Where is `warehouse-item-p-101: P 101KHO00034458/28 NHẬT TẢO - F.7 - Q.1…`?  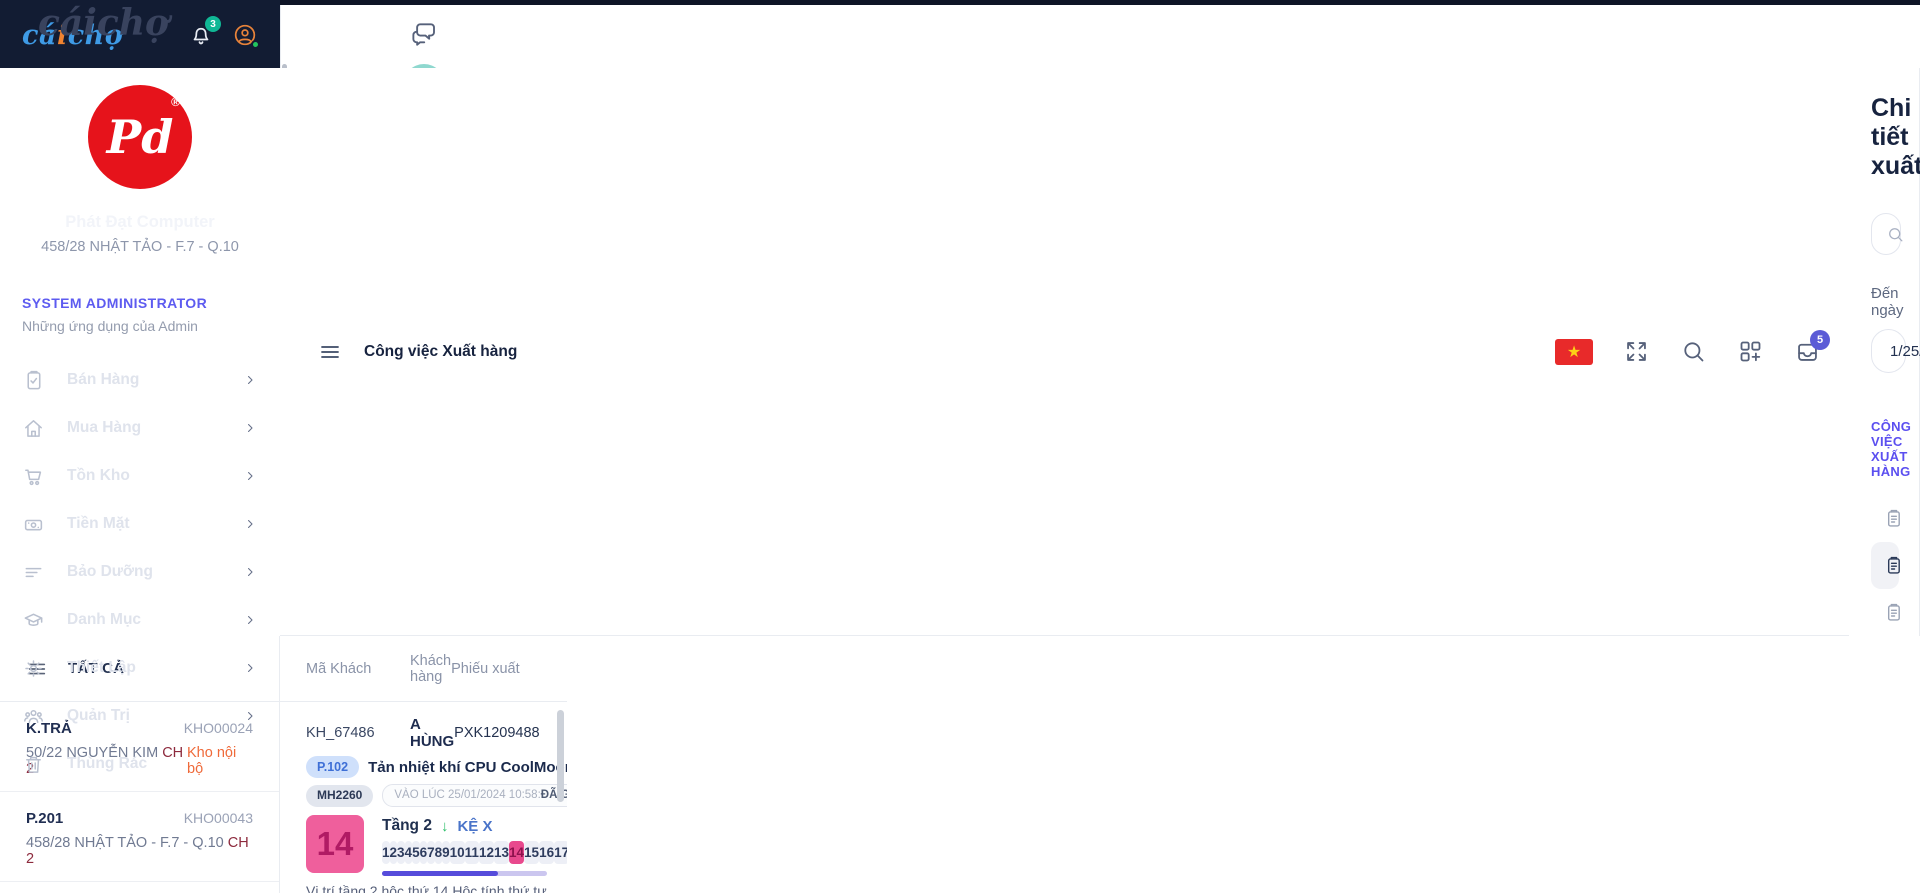
warehouse-item-p-101: P 101KHO00034458/28 NHẬT TẢO - F.7 - Q.1… is located at coordinates (139, 887).